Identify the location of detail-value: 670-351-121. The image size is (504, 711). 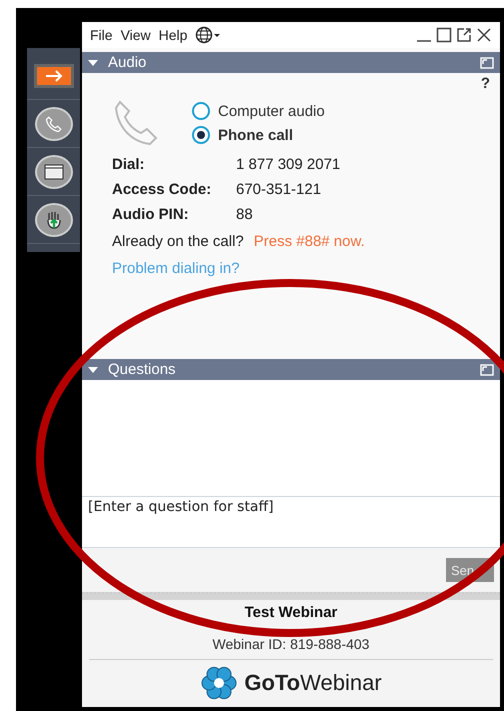
(279, 189).